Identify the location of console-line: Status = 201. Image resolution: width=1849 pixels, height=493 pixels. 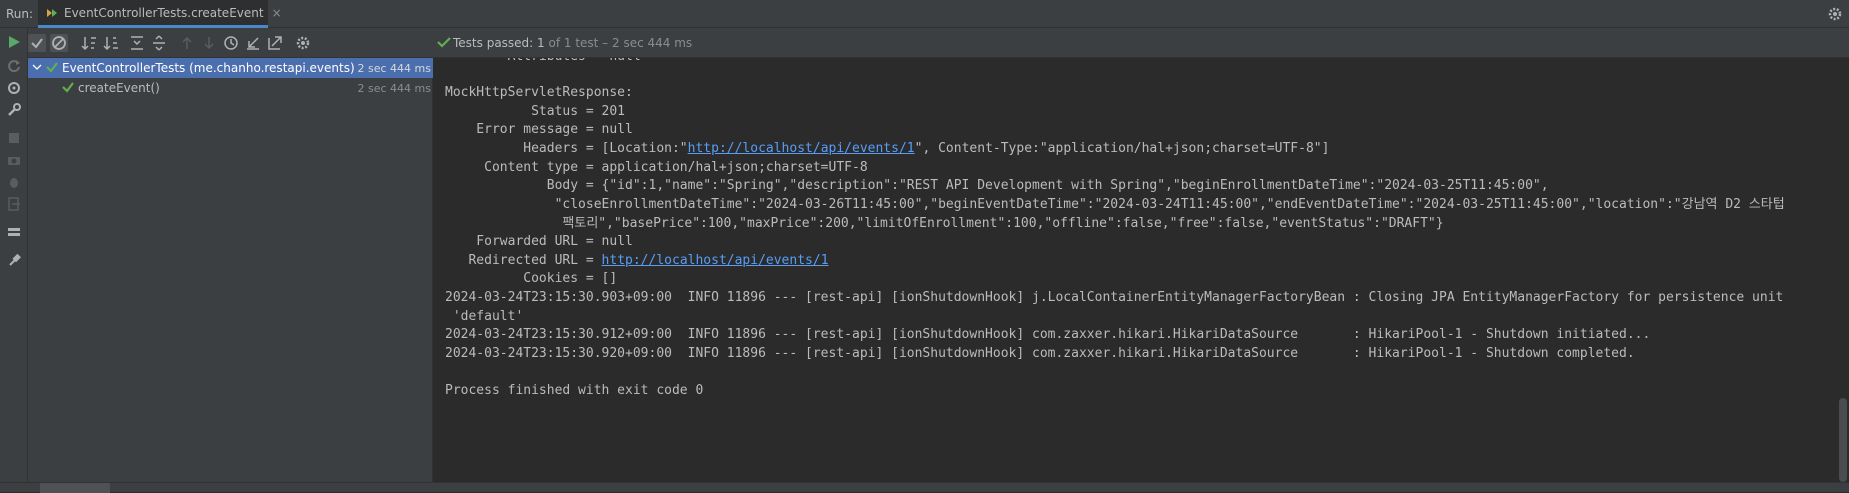
(535, 111).